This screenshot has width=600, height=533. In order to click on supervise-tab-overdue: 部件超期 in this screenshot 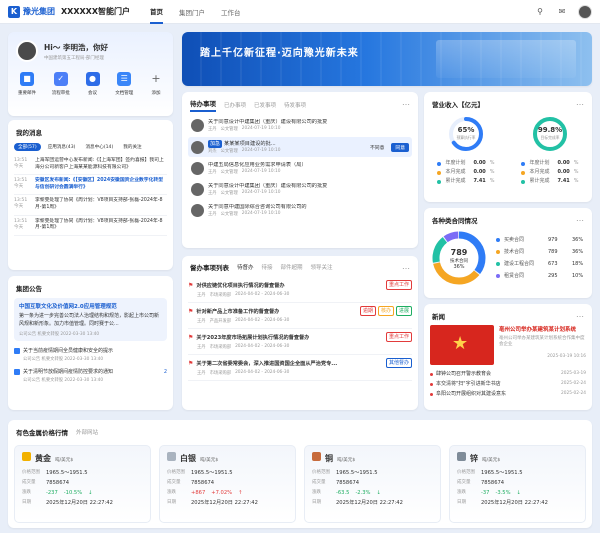, I will do `click(292, 267)`.